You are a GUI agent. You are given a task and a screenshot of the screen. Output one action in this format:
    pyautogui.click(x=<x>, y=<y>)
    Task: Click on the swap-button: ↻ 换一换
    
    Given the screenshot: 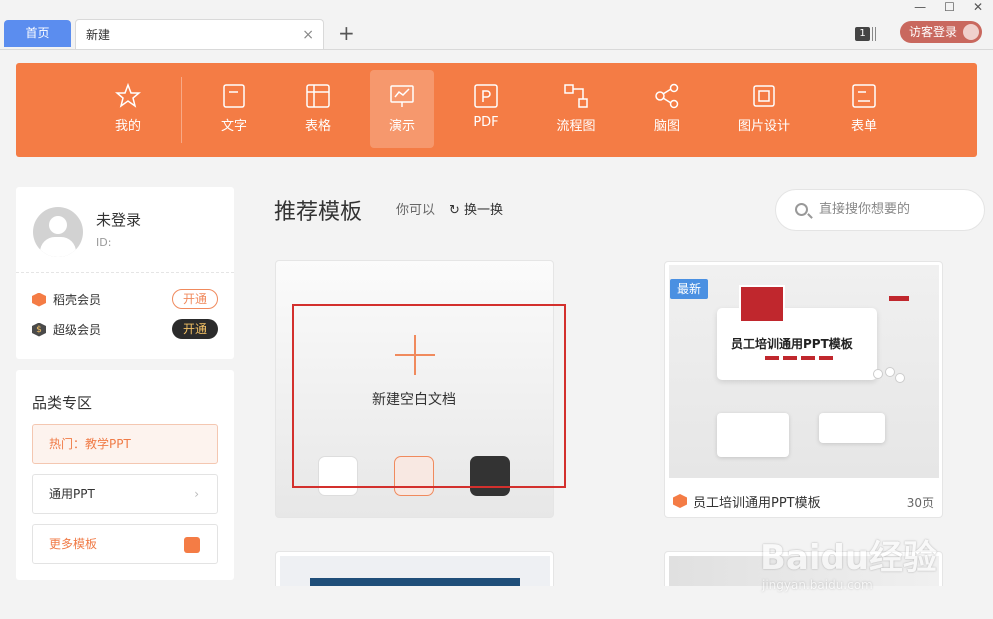 What is the action you would take?
    pyautogui.click(x=476, y=208)
    